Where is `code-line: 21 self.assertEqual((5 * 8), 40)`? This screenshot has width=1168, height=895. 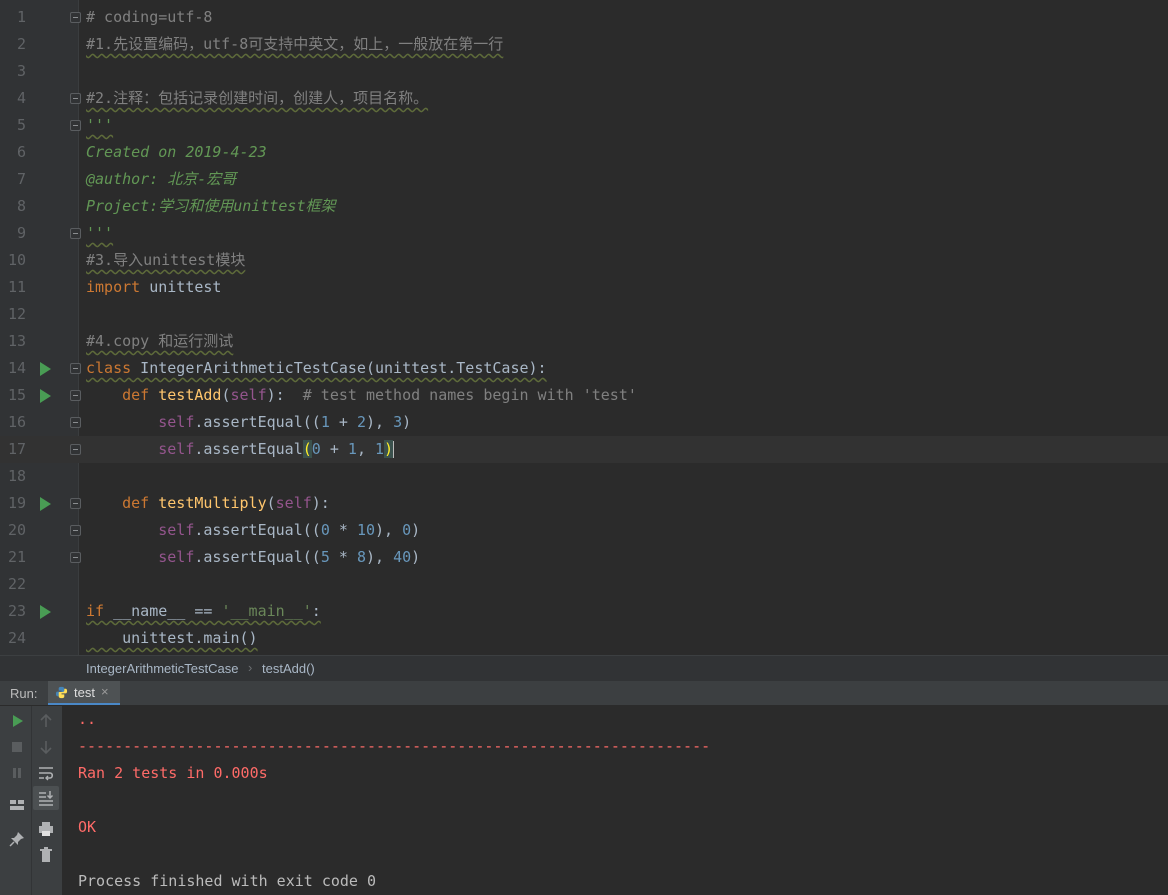 code-line: 21 self.assertEqual((5 * 8), 40) is located at coordinates (584, 557).